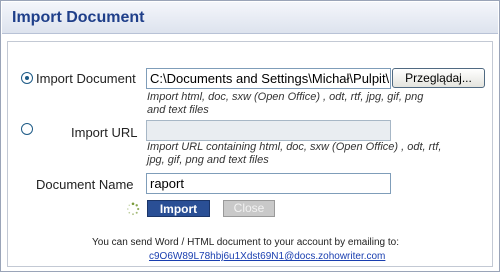 The height and width of the screenshot is (272, 500). Describe the element at coordinates (268, 183) in the screenshot. I see `document-name-field: raport` at that location.